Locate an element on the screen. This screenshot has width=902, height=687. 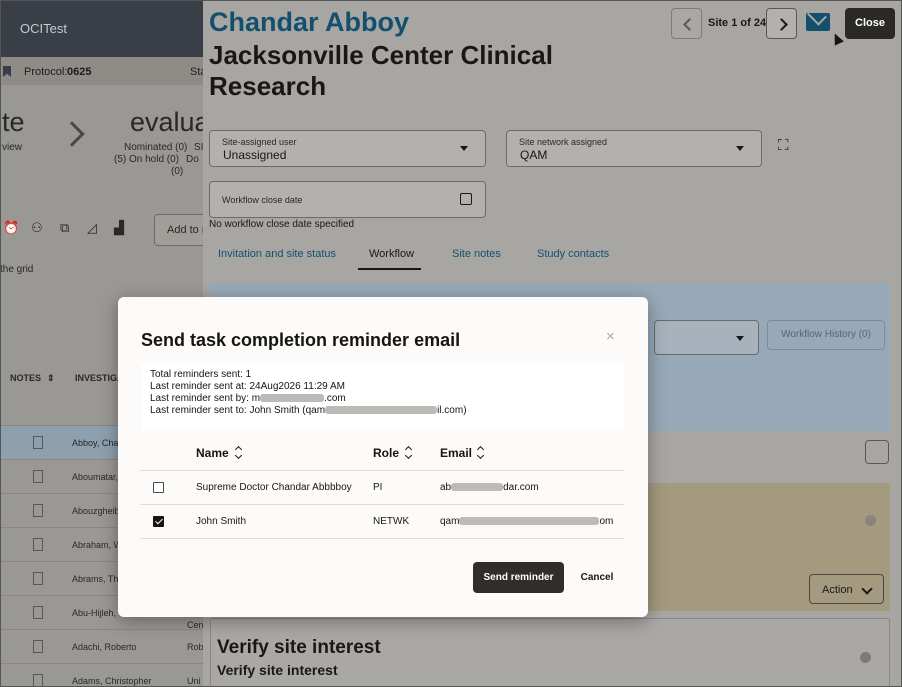
protocol-label: Protocol: is located at coordinates (46, 72).